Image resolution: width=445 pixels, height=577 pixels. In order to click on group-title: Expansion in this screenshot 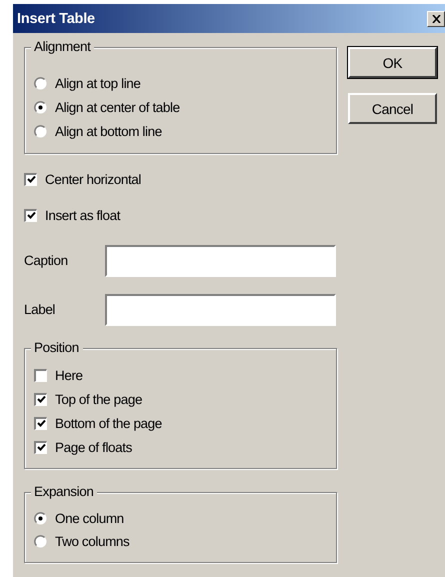, I will do `click(64, 492)`.